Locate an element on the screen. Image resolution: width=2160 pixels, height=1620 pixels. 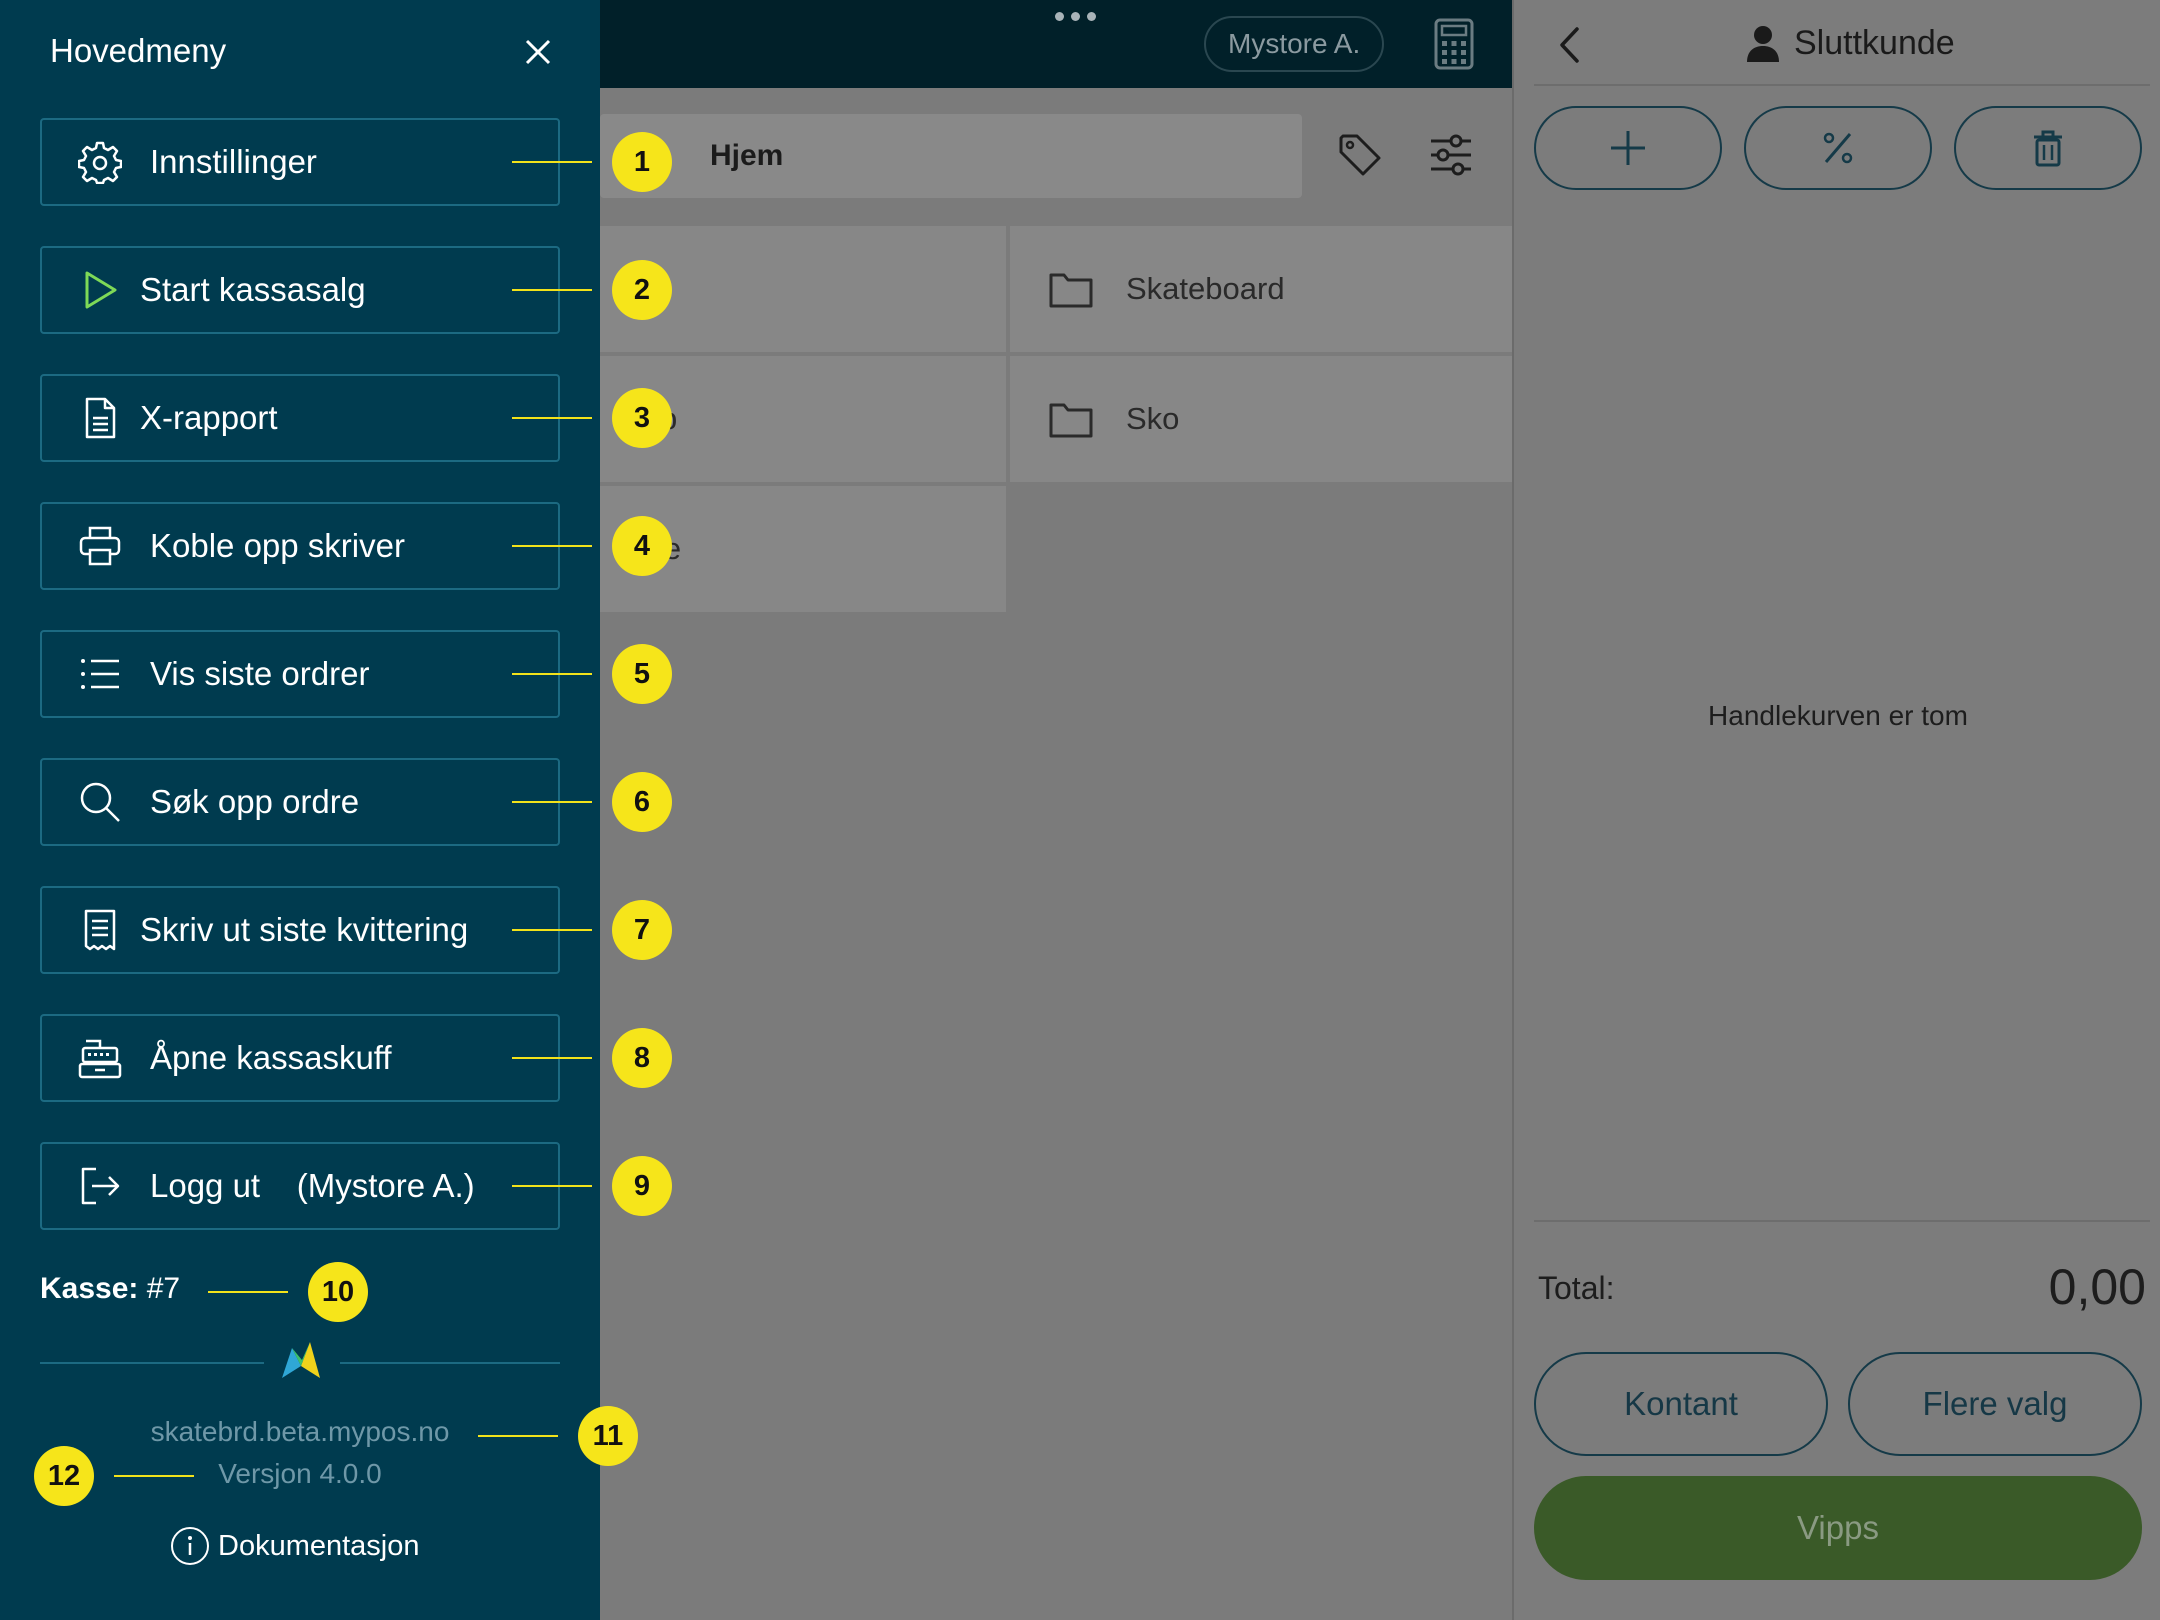
menu-item-settings: Innstillinger is located at coordinates (300, 162).